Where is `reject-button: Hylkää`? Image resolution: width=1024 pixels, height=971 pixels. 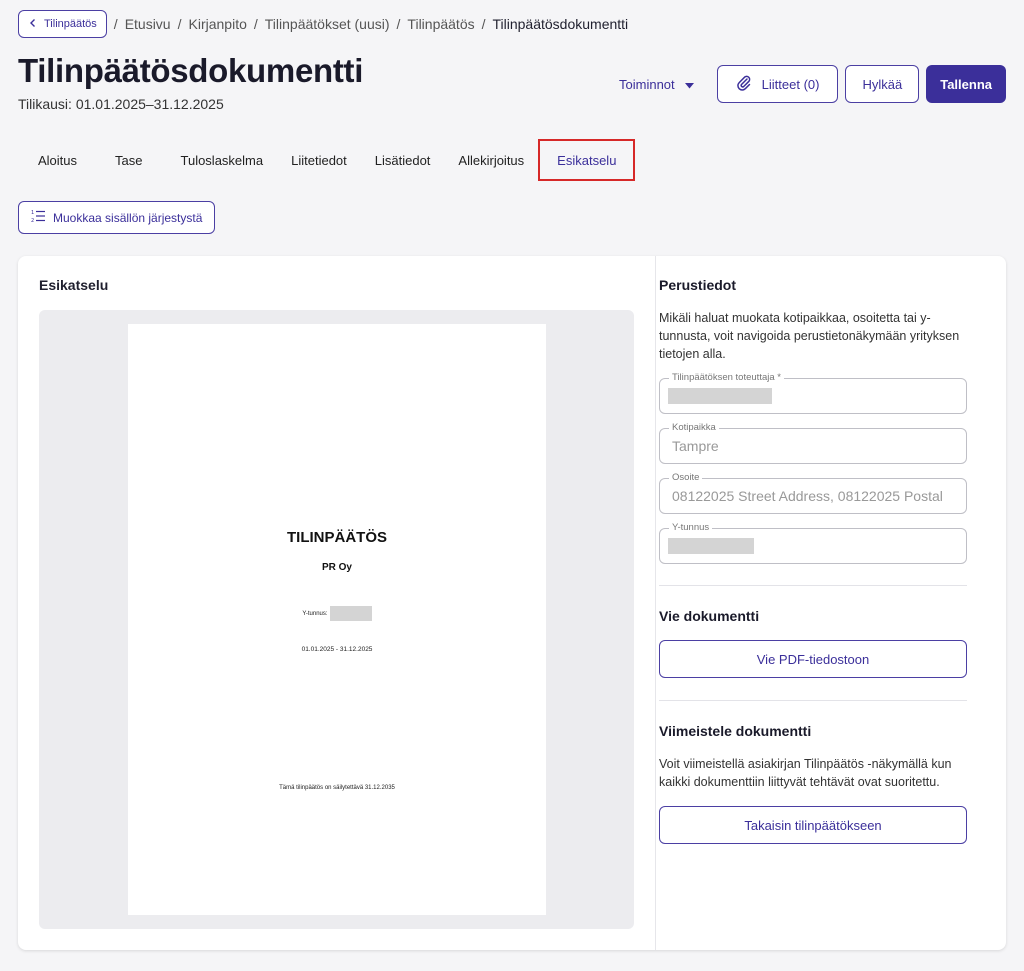
reject-button: Hylkää is located at coordinates (882, 84).